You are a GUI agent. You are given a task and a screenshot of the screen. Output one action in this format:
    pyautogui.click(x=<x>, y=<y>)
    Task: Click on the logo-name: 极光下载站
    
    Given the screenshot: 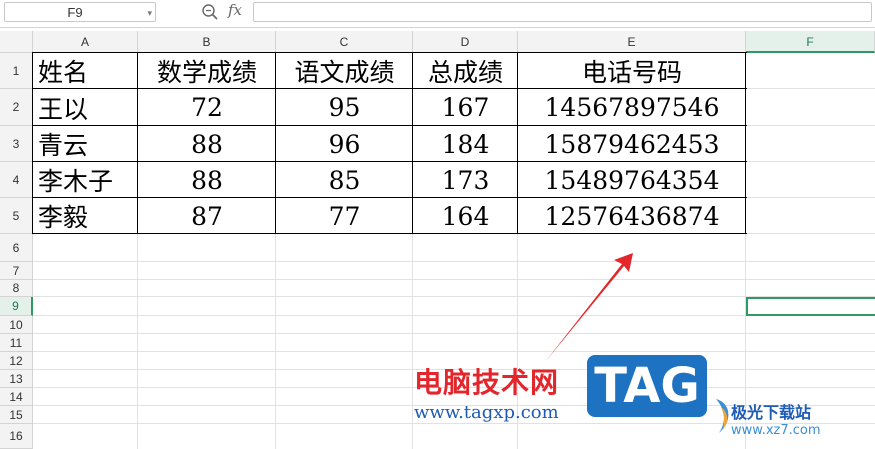 What is the action you would take?
    pyautogui.click(x=771, y=412)
    